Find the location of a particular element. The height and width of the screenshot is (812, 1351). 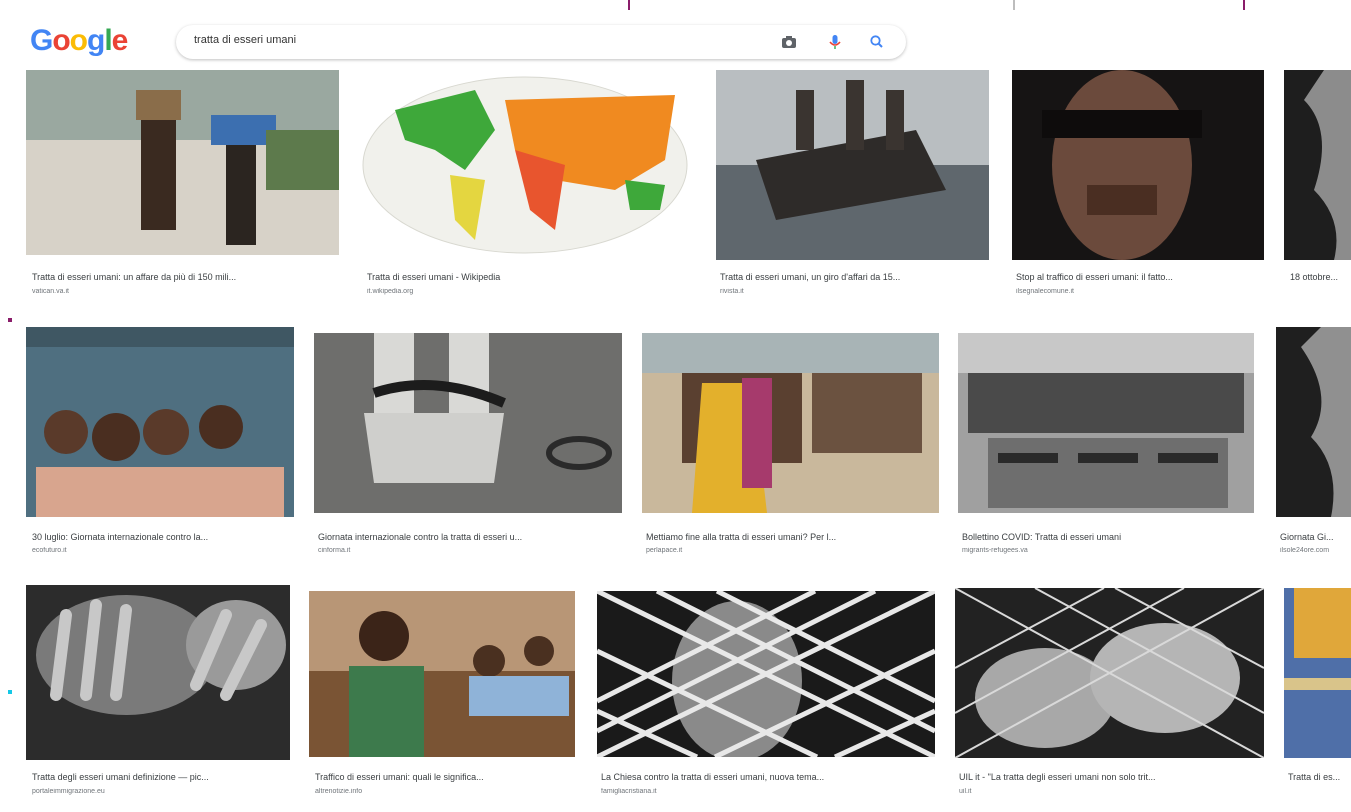

camera-icon is located at coordinates (789, 42).